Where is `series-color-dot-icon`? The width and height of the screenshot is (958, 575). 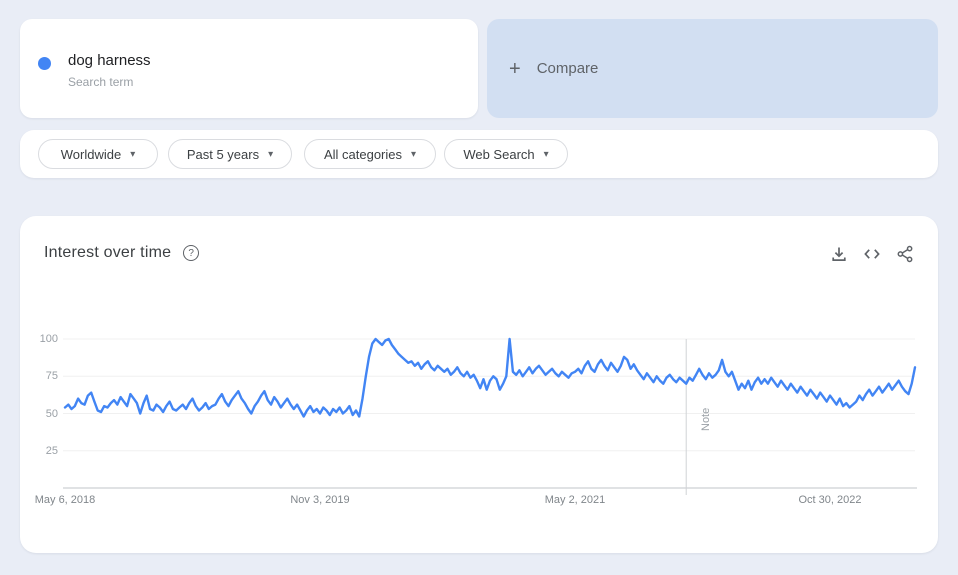 series-color-dot-icon is located at coordinates (44, 63).